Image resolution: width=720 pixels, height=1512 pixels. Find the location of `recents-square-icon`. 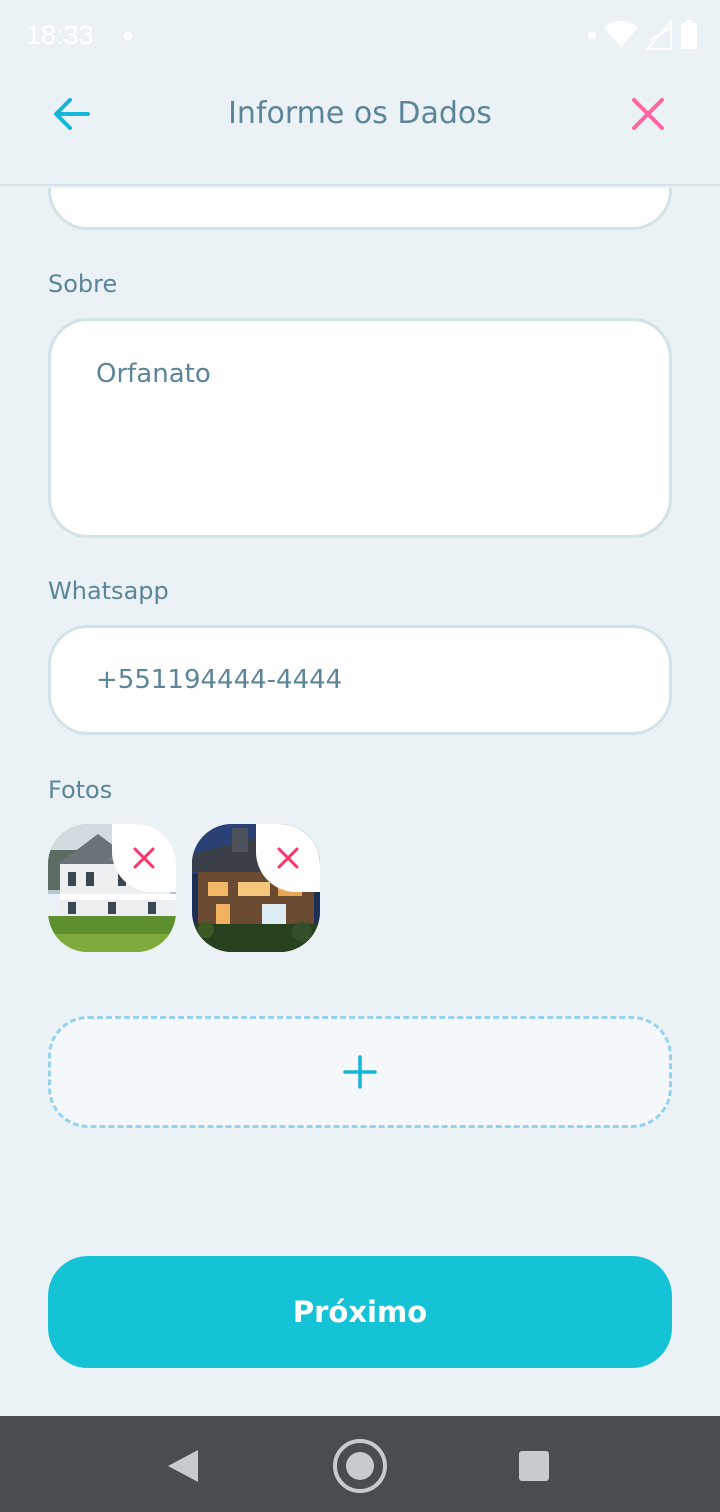

recents-square-icon is located at coordinates (534, 1466).